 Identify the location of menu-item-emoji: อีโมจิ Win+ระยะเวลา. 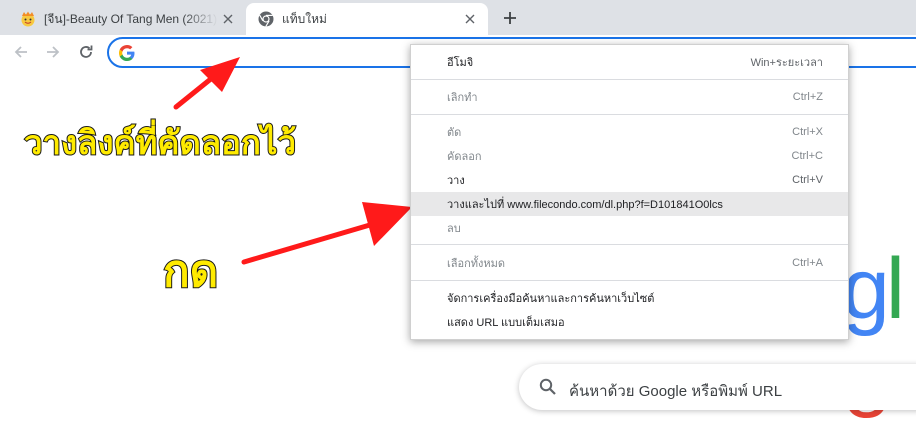
(629, 62).